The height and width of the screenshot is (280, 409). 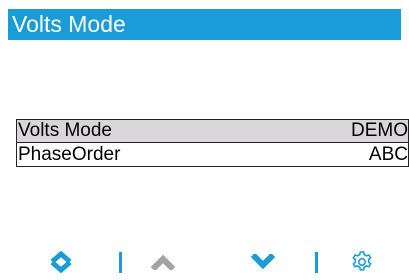 I want to click on up-down-icon, so click(x=61, y=262).